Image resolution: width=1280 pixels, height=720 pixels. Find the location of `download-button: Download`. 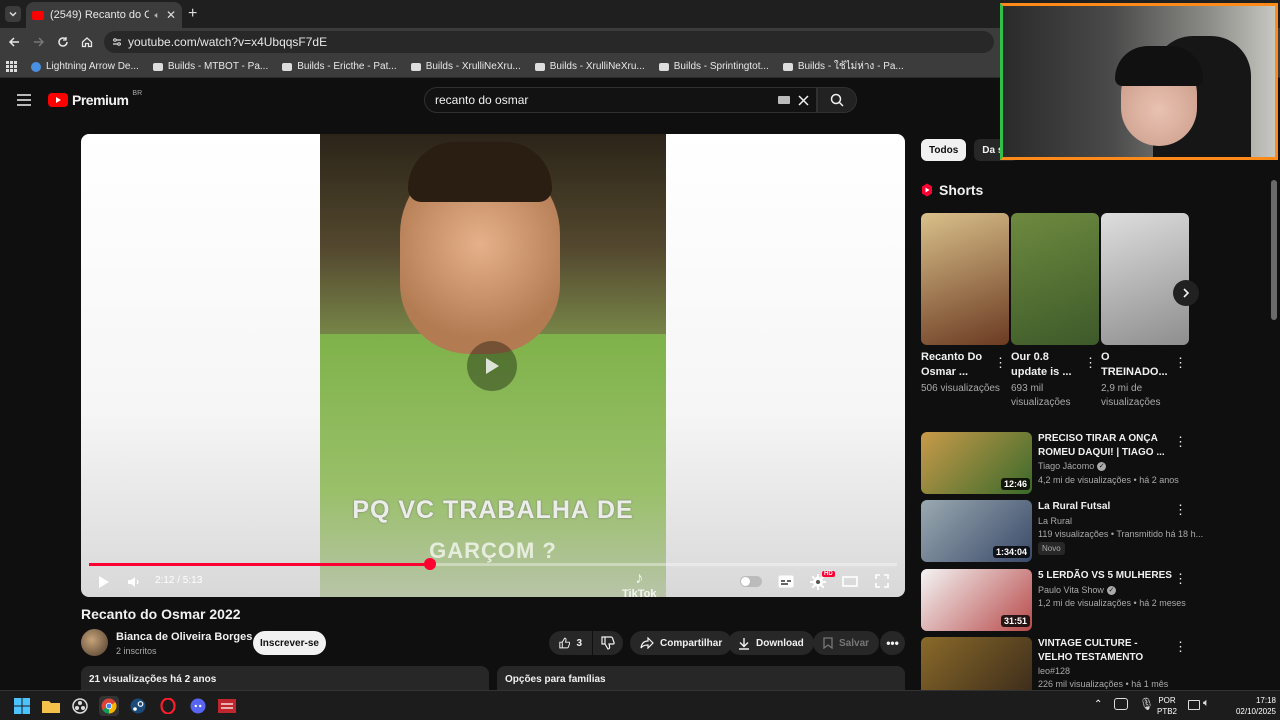

download-button: Download is located at coordinates (771, 643).